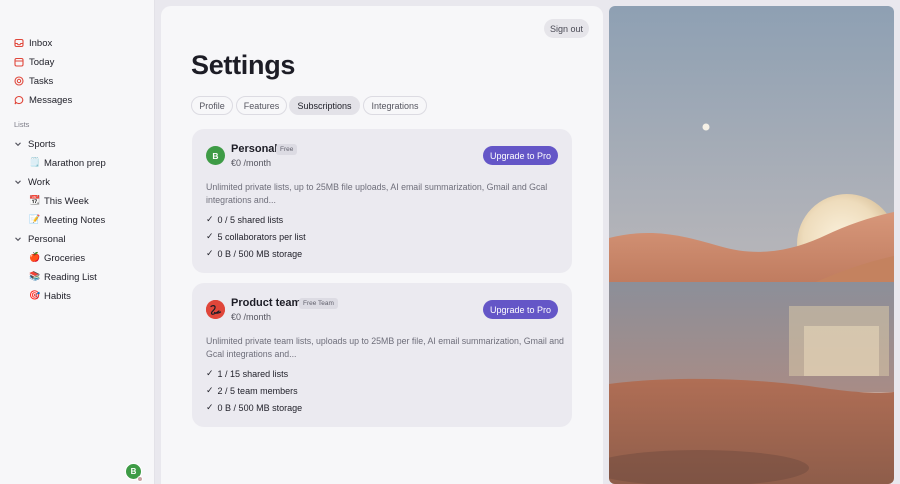  Describe the element at coordinates (51, 100) in the screenshot. I see `sidebar-item-label: Messages` at that location.